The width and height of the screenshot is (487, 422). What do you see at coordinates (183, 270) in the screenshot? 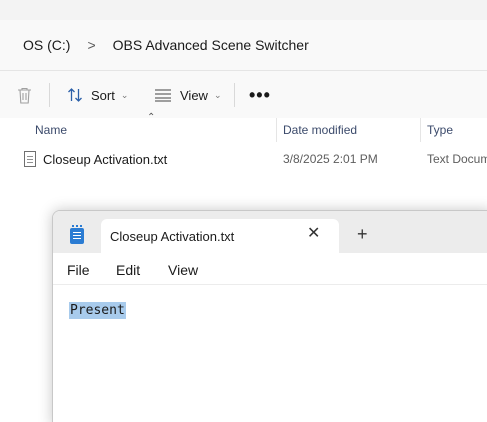
I see `menu-view: View` at bounding box center [183, 270].